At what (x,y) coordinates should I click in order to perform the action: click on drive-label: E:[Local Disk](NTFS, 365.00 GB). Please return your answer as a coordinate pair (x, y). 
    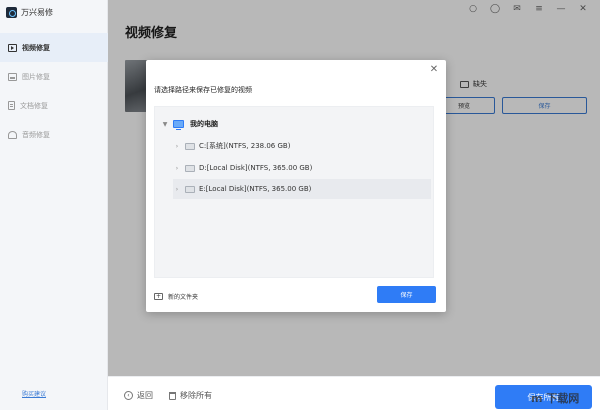
    Looking at the image, I should click on (255, 189).